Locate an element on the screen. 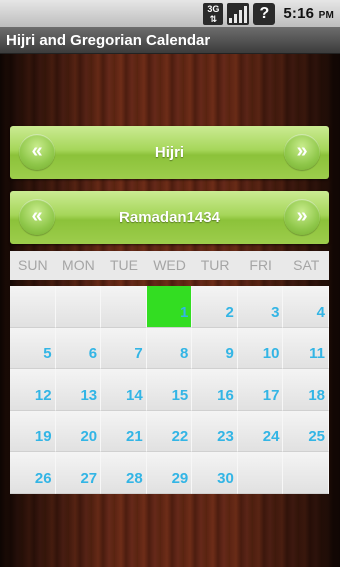 The width and height of the screenshot is (340, 567). weekday-sun: SUN is located at coordinates (33, 265).